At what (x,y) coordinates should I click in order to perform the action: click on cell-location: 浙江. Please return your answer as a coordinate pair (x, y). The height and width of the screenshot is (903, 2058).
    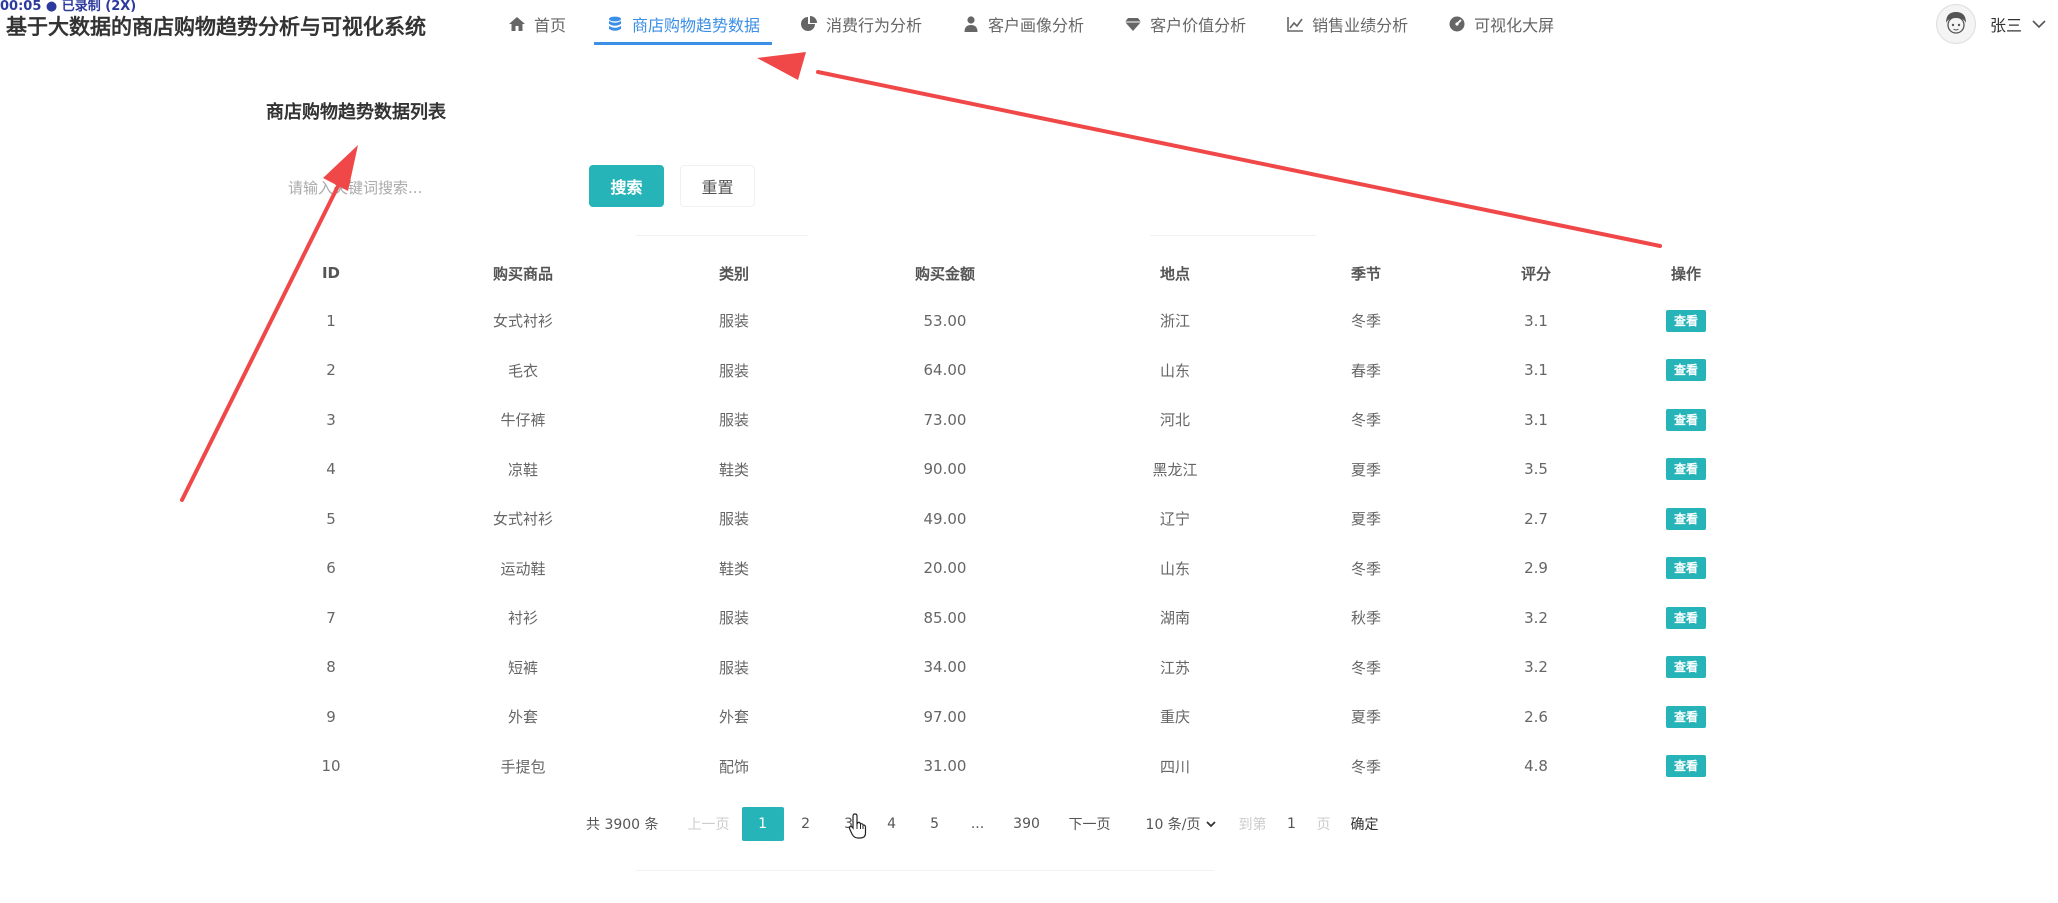
    Looking at the image, I should click on (1174, 321).